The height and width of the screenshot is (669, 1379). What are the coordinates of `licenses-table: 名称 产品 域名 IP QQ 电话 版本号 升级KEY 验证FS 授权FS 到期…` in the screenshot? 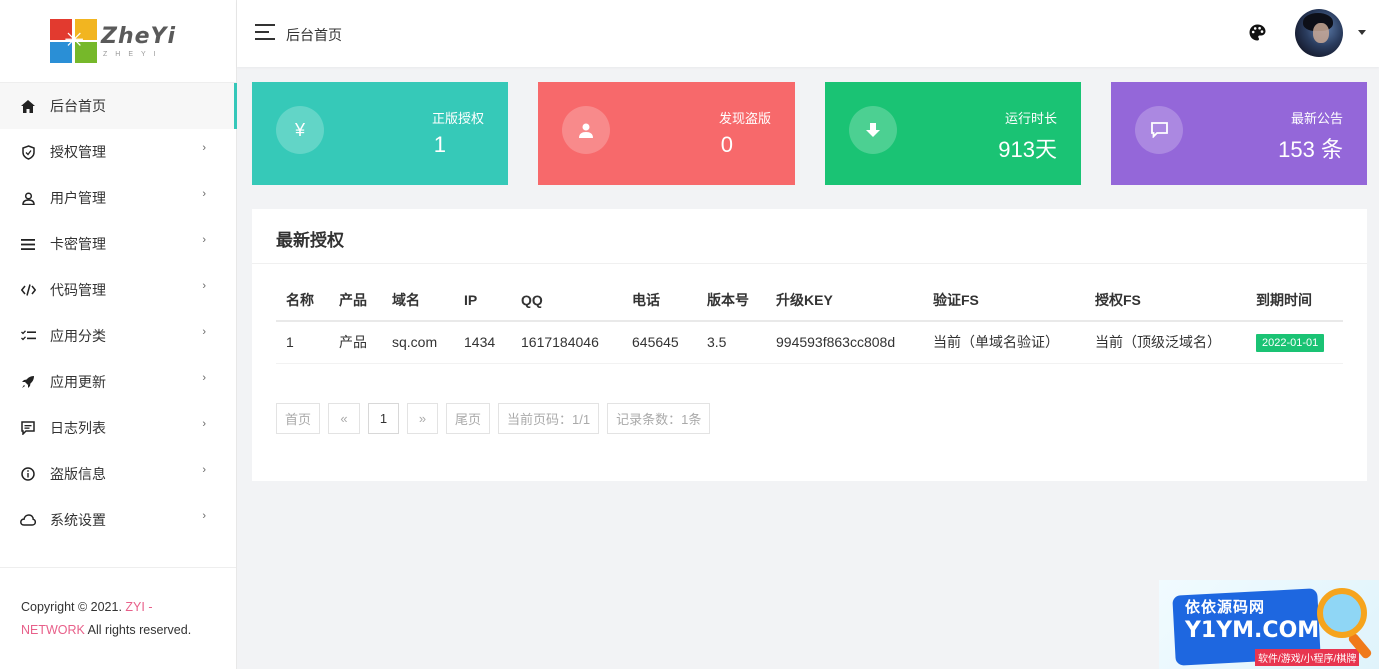 It's located at (809, 321).